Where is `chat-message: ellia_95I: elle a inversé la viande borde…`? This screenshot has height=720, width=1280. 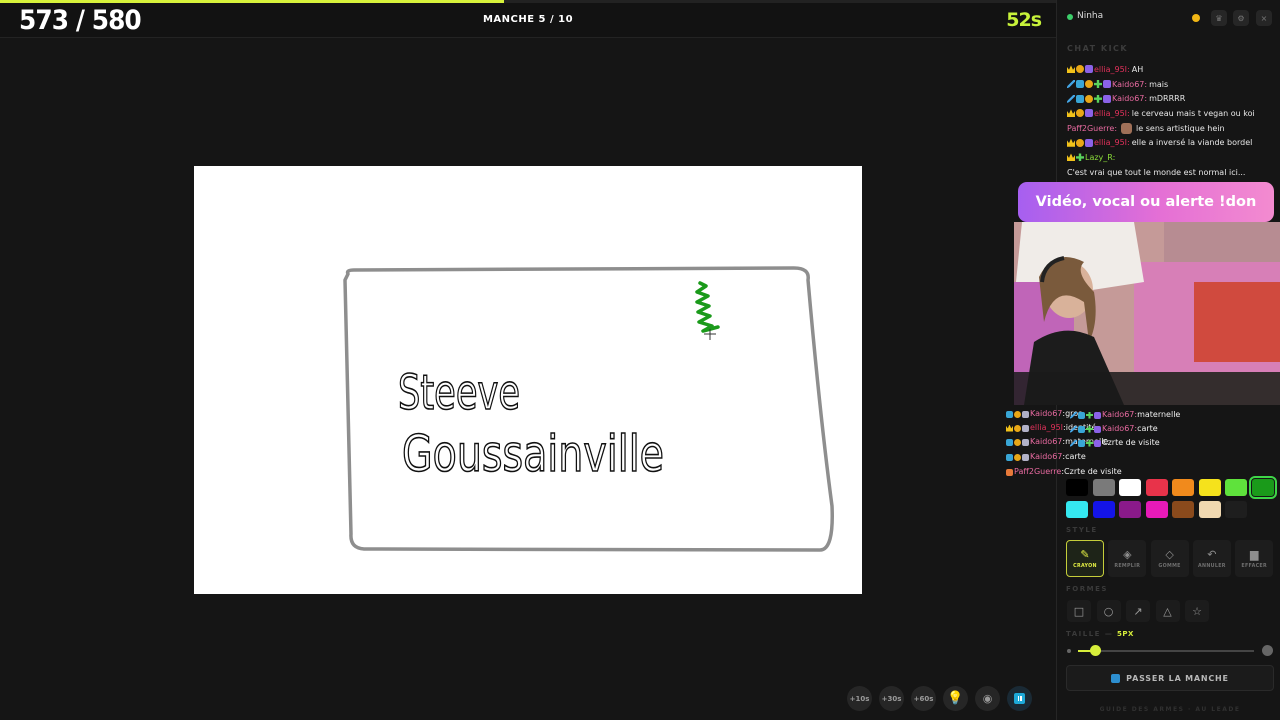 chat-message: ellia_95I: elle a inversé la viande borde… is located at coordinates (1173, 142).